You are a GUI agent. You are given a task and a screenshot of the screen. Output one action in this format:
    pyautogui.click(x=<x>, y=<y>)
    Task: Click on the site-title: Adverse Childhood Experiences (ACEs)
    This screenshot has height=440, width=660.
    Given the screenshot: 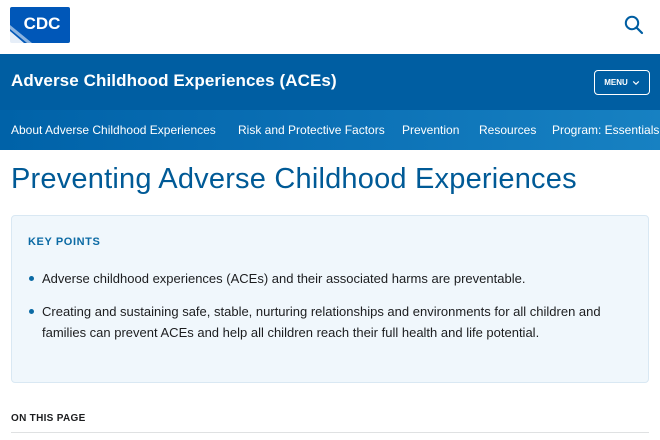 What is the action you would take?
    pyautogui.click(x=174, y=81)
    